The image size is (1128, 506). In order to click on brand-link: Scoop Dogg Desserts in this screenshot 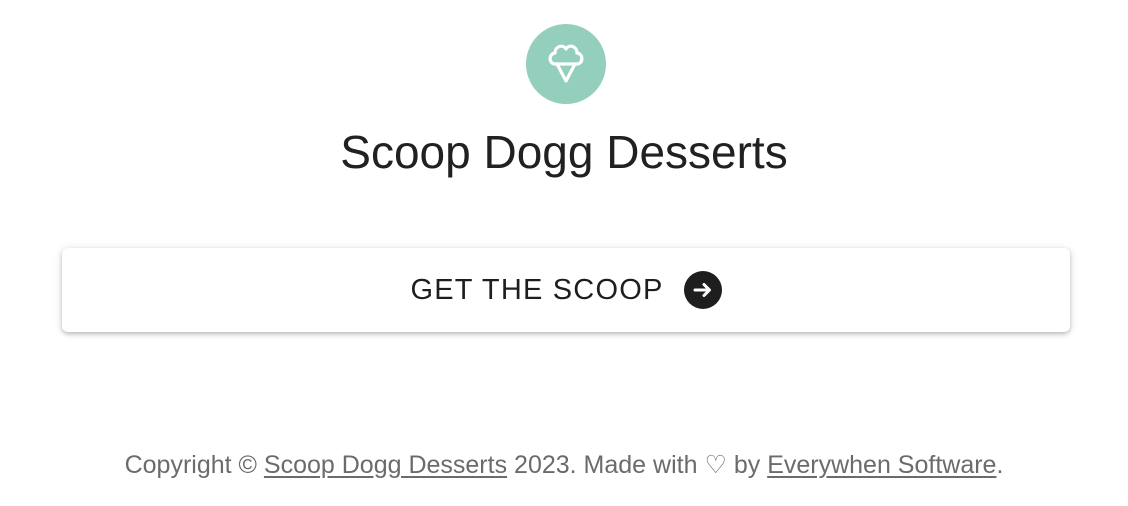, I will do `click(385, 465)`.